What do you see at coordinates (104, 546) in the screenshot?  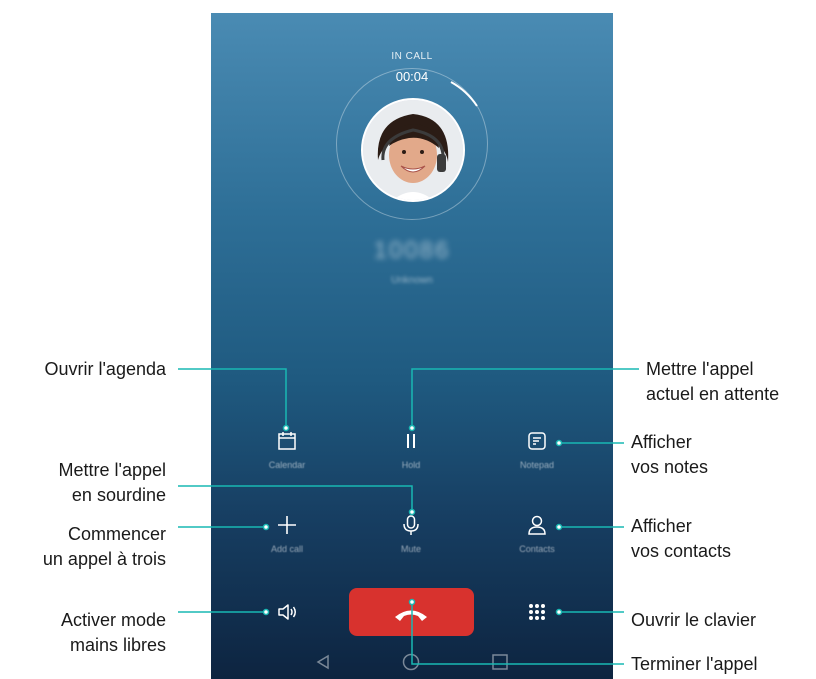 I see `callout-add-call: Commencer un appel à trois` at bounding box center [104, 546].